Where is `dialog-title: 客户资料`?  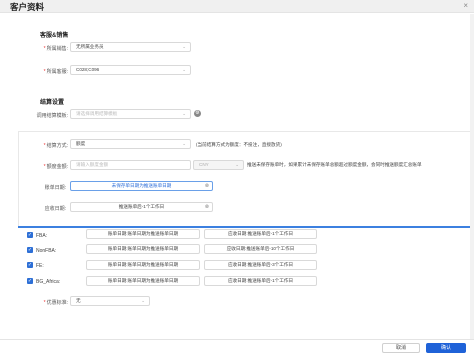 dialog-title: 客户资料 is located at coordinates (27, 7).